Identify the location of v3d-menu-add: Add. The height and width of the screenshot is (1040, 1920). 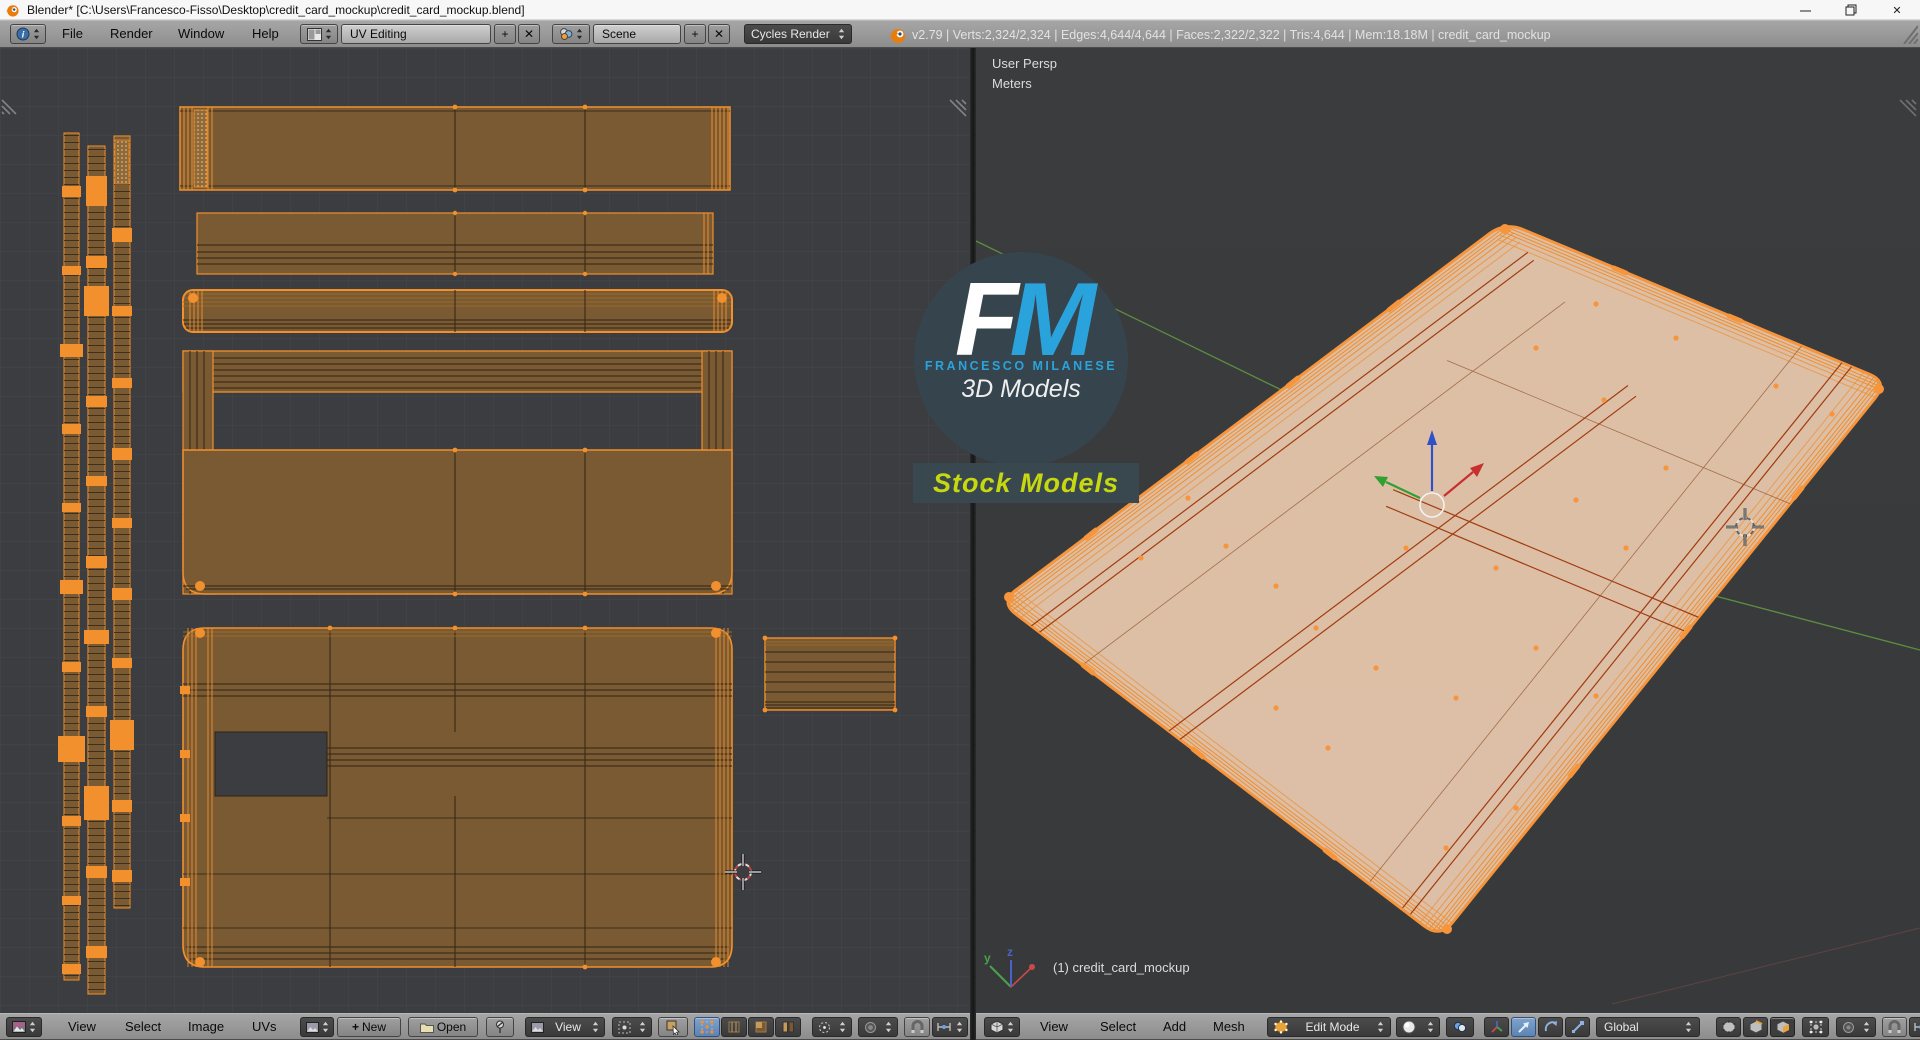
(1174, 1026).